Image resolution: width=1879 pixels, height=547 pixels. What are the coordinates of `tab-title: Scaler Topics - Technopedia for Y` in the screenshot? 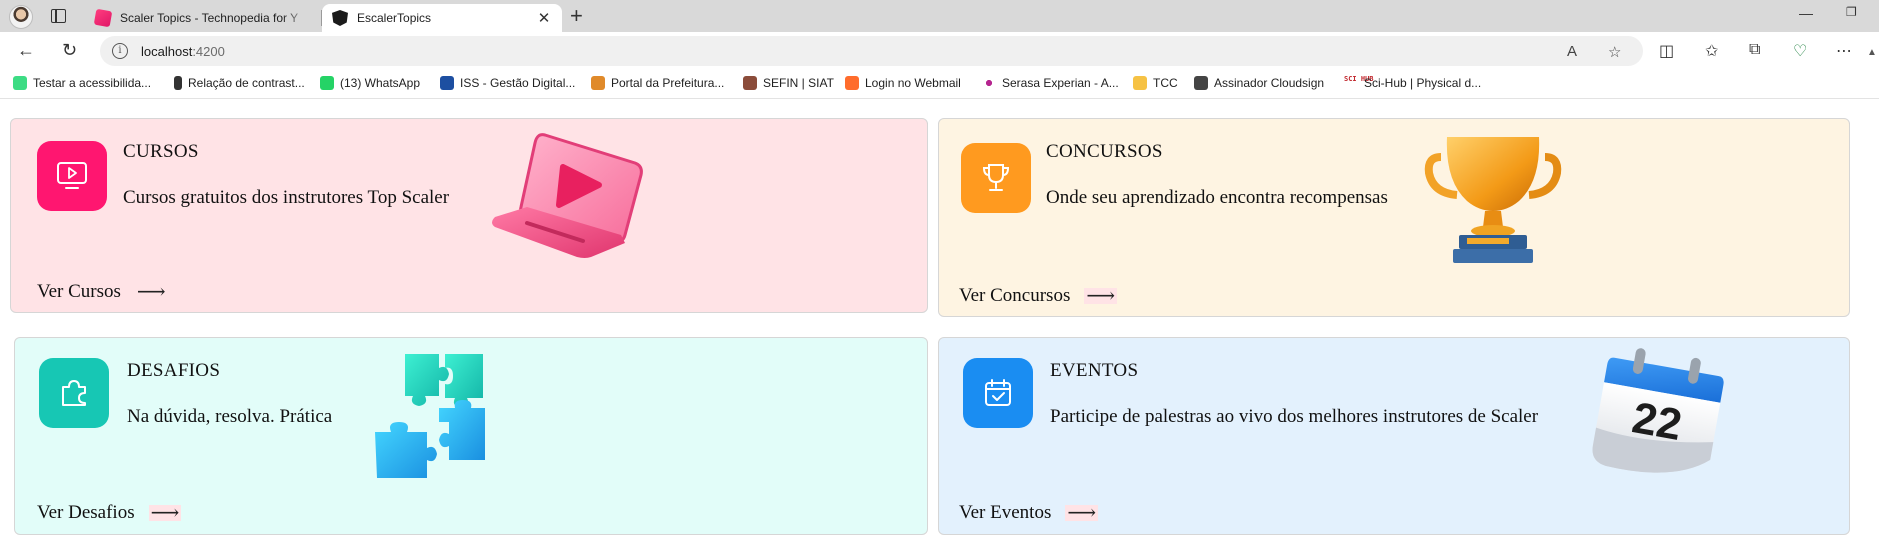 It's located at (209, 18).